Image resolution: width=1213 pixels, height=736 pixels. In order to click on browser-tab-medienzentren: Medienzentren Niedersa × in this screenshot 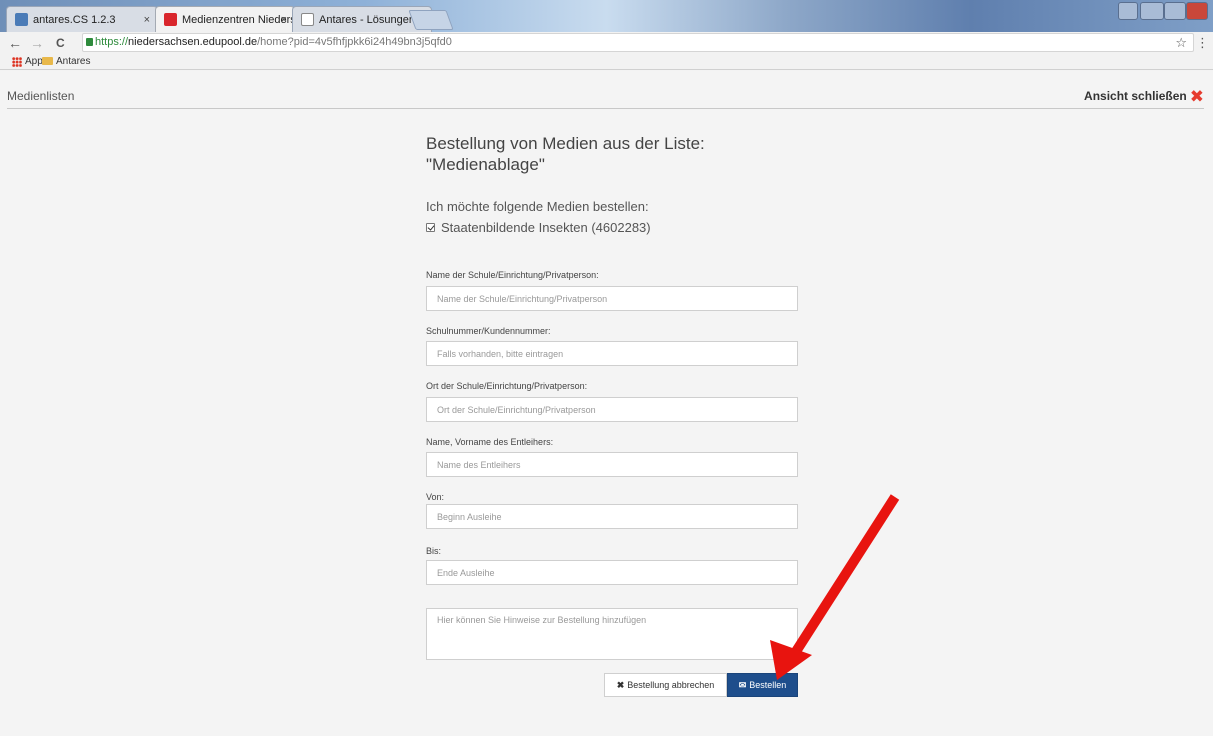, I will do `click(225, 19)`.